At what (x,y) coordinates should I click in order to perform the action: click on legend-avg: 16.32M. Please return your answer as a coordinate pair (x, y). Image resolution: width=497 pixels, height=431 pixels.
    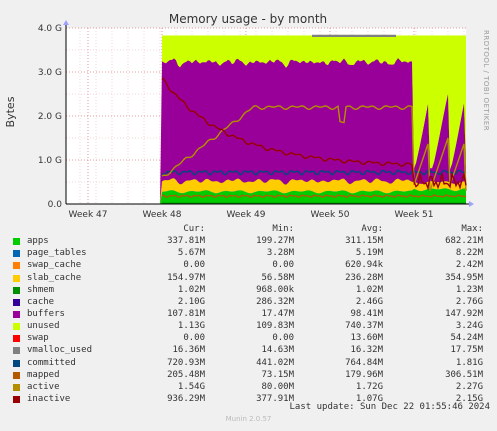
    Looking at the image, I should click on (366, 350).